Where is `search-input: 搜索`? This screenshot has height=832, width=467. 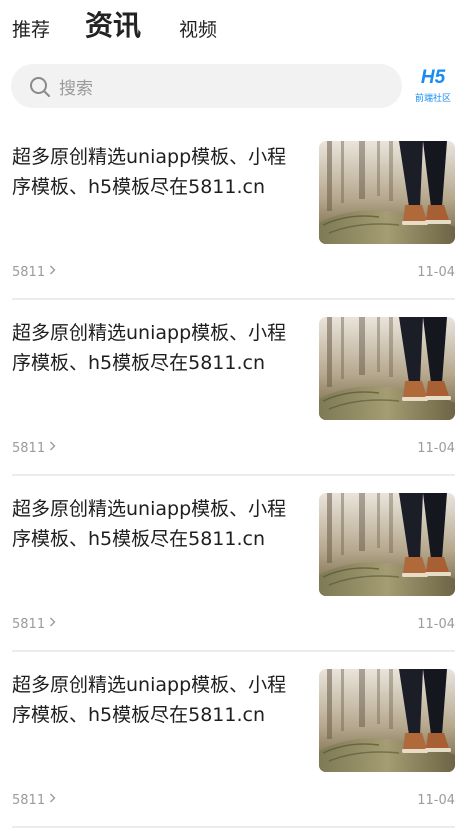
search-input: 搜索 is located at coordinates (76, 86).